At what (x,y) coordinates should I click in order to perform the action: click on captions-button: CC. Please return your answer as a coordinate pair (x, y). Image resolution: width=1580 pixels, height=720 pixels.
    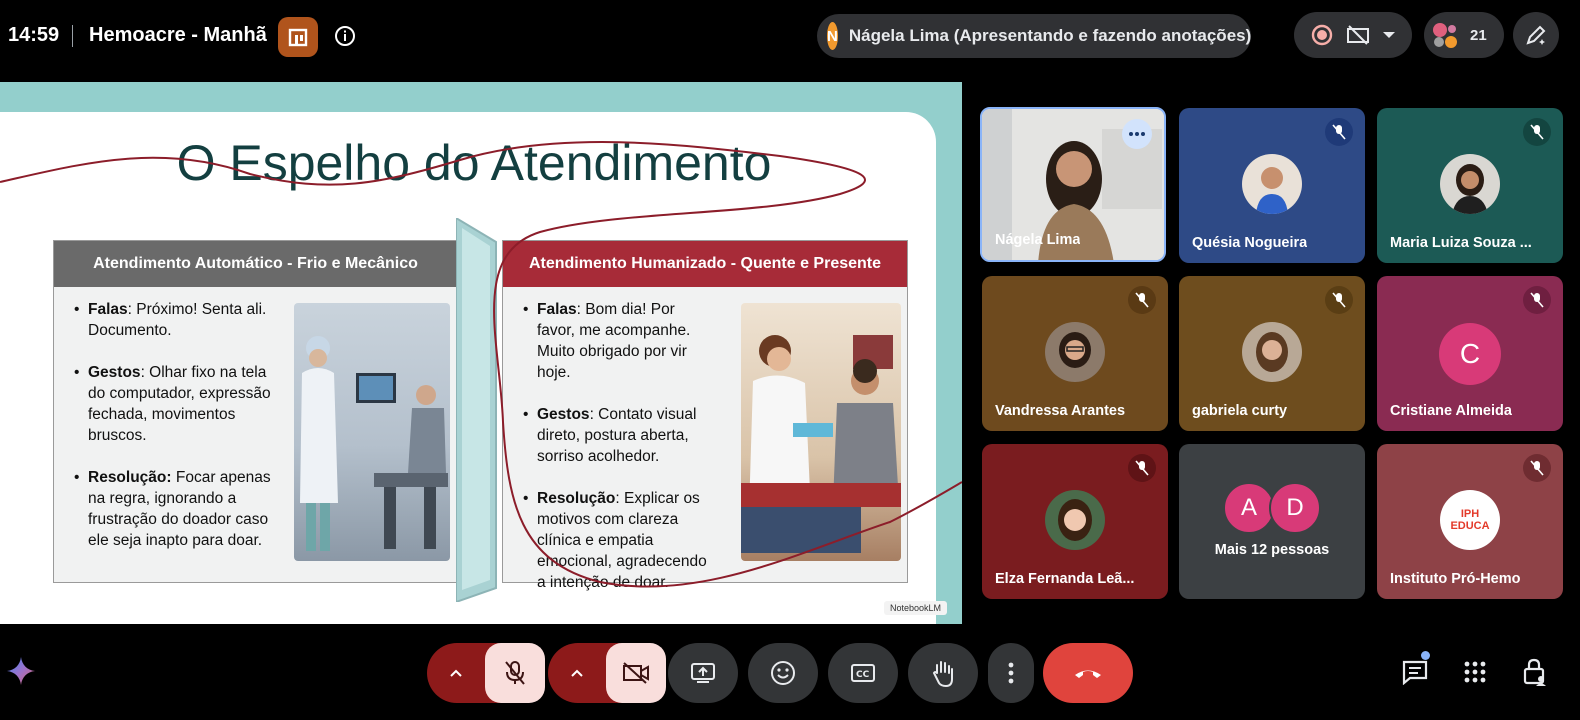
    Looking at the image, I should click on (863, 673).